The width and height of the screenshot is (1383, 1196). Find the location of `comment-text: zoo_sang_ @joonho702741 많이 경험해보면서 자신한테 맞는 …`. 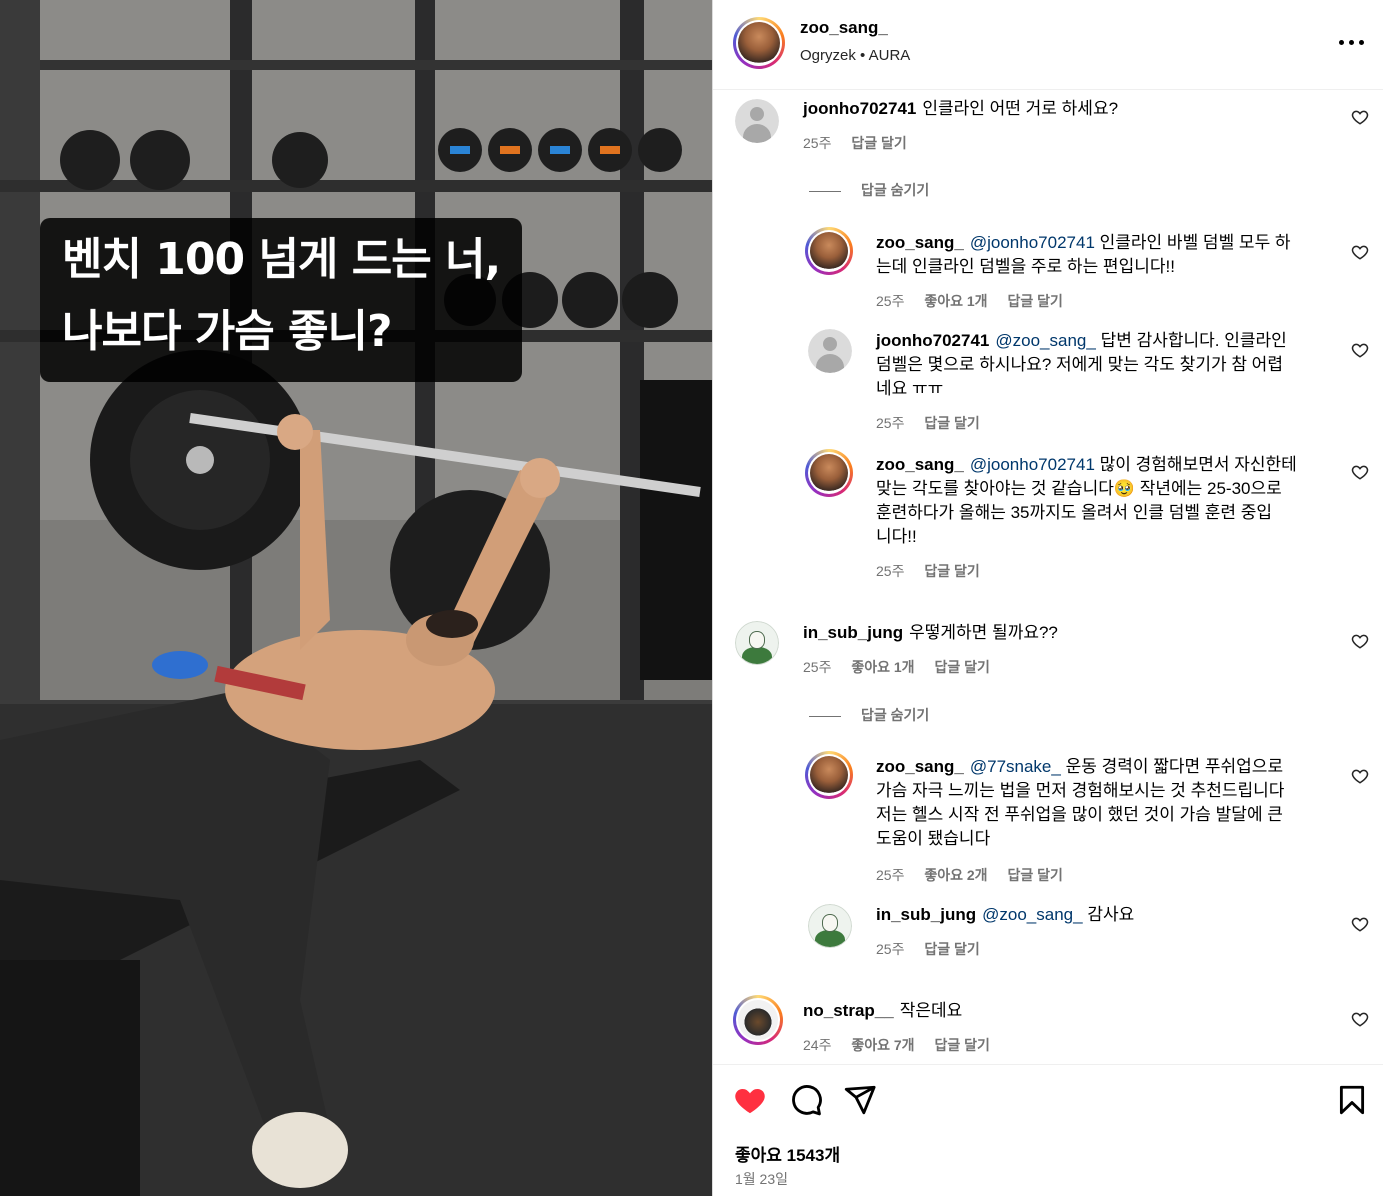

comment-text: zoo_sang_ @joonho702741 많이 경험해보면서 자신한테 맞는 … is located at coordinates (1086, 500).